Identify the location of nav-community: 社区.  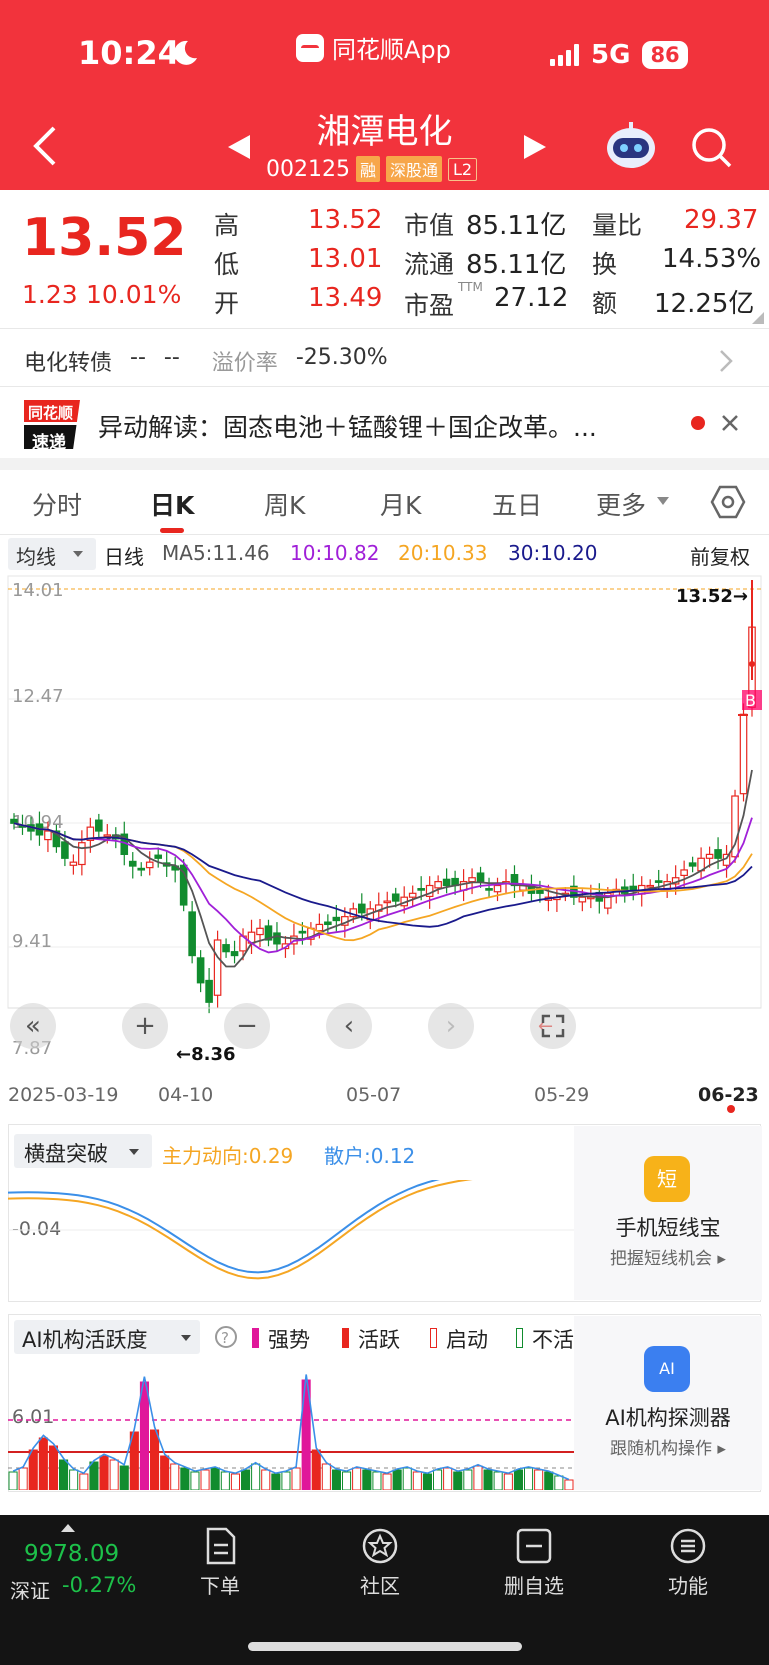
(380, 1563).